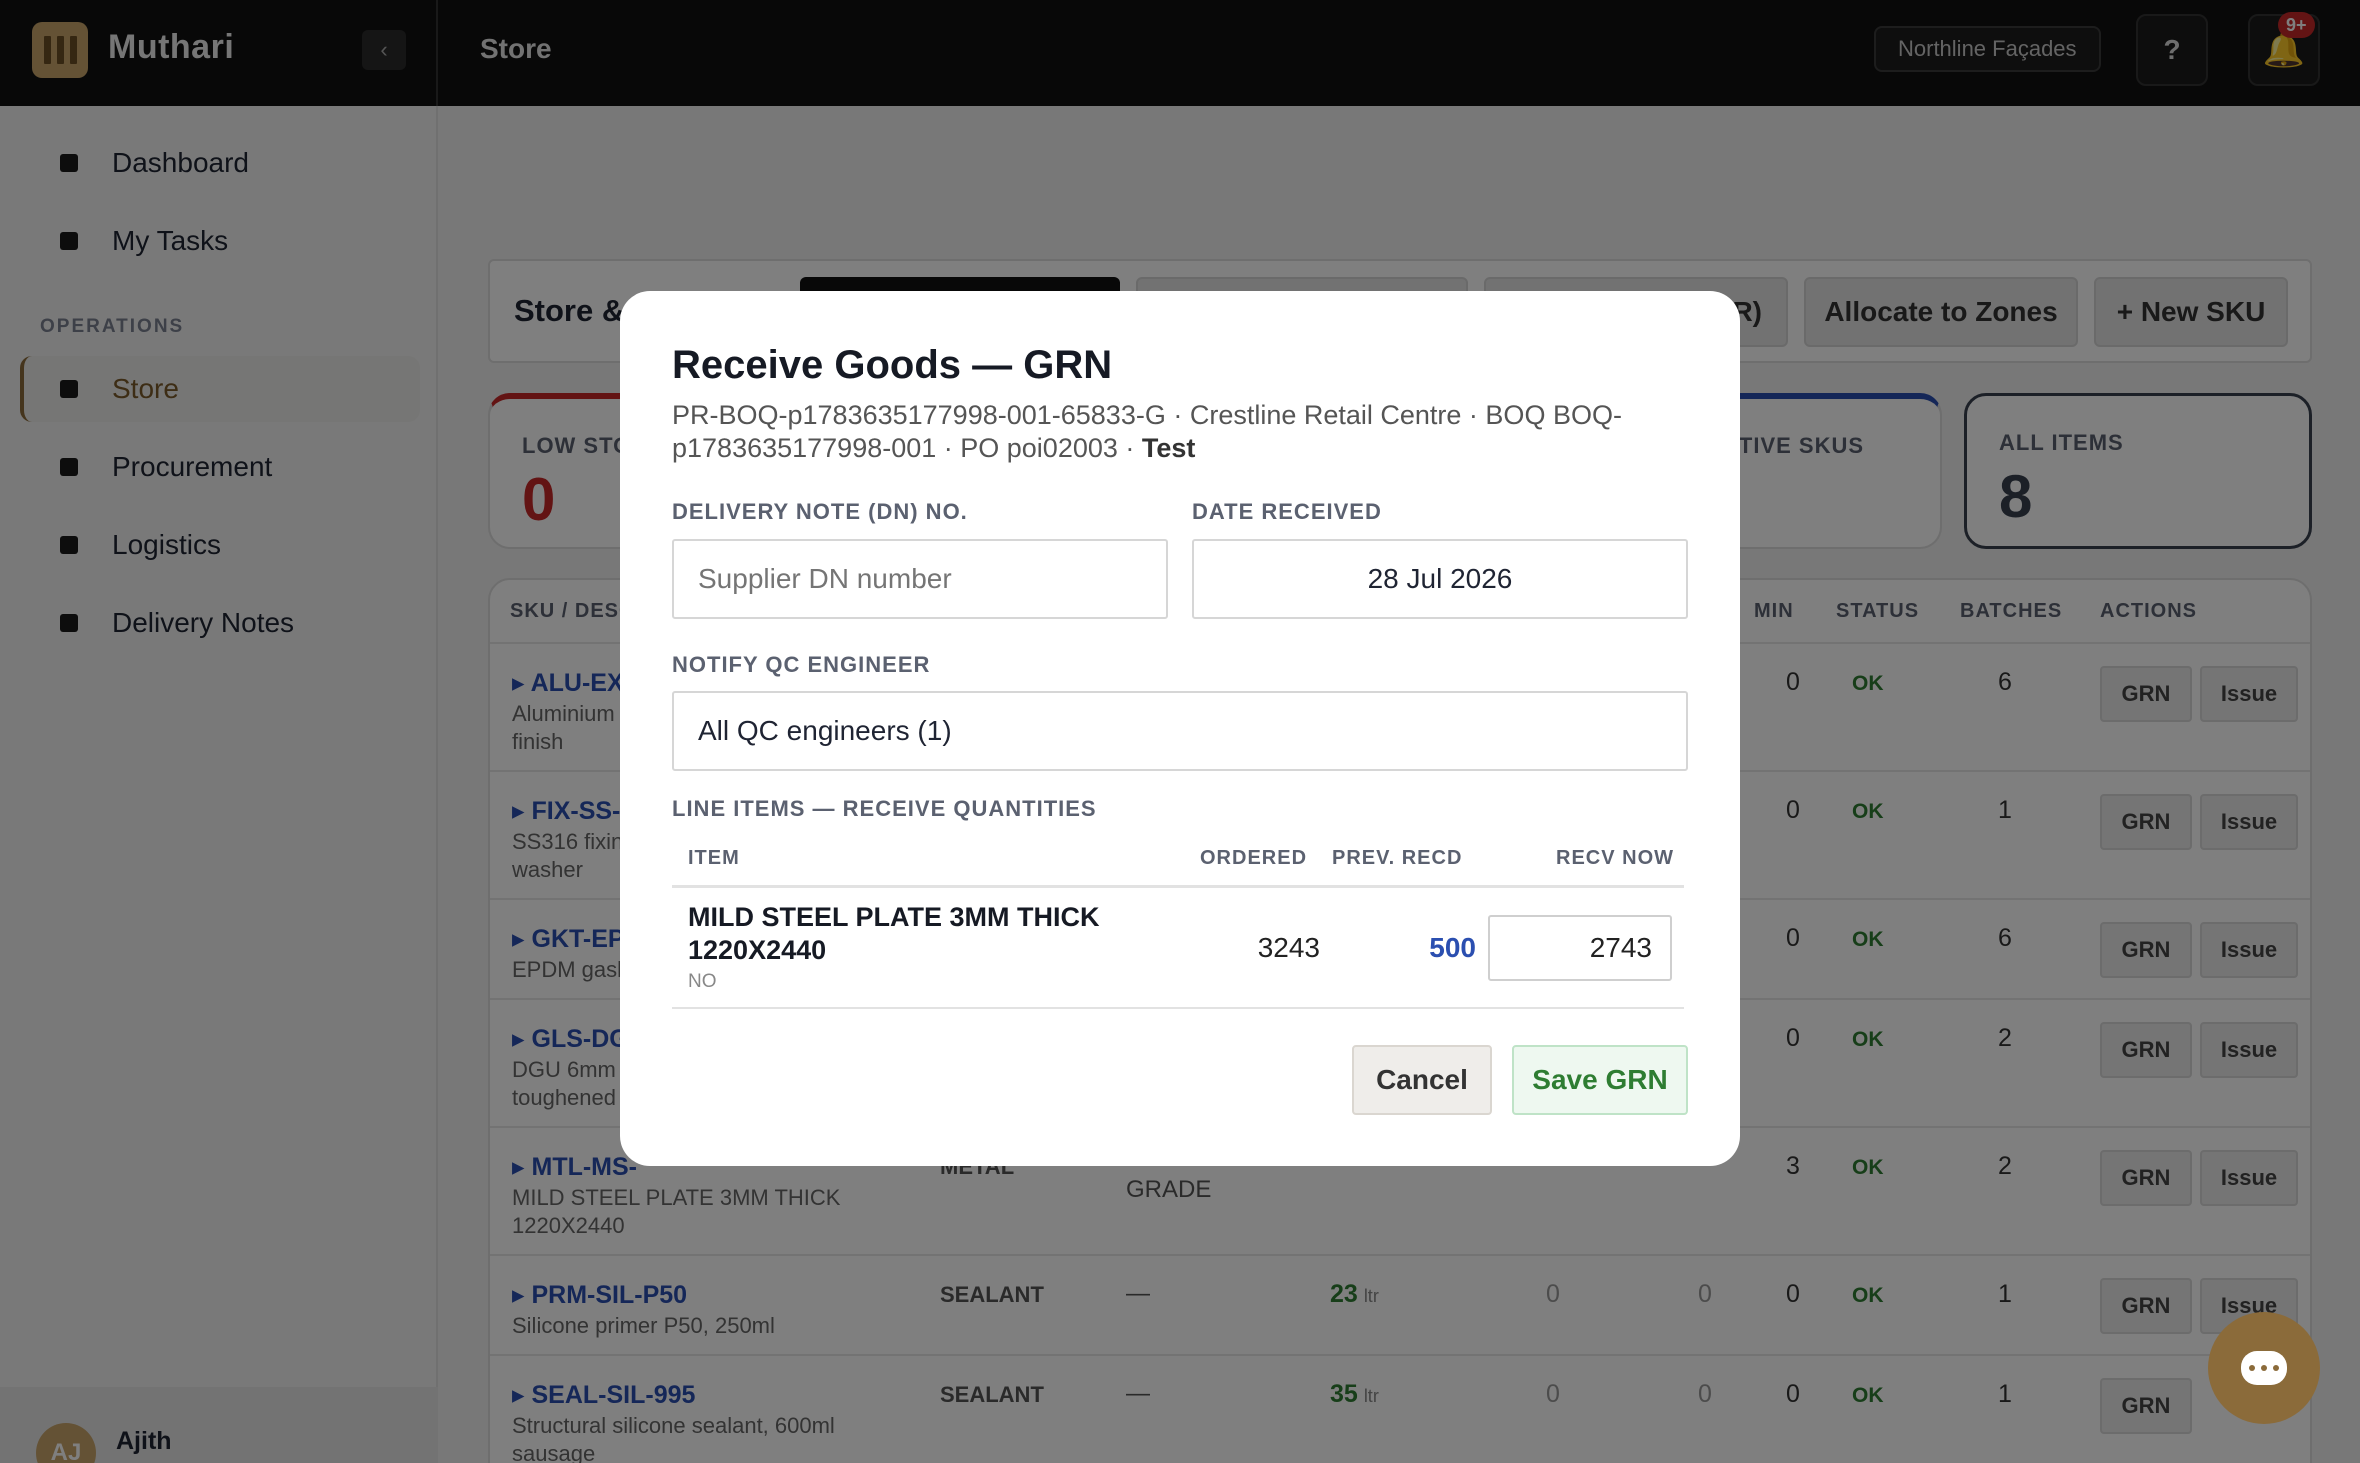  I want to click on column-header-ordered: ORDERED, so click(1254, 858).